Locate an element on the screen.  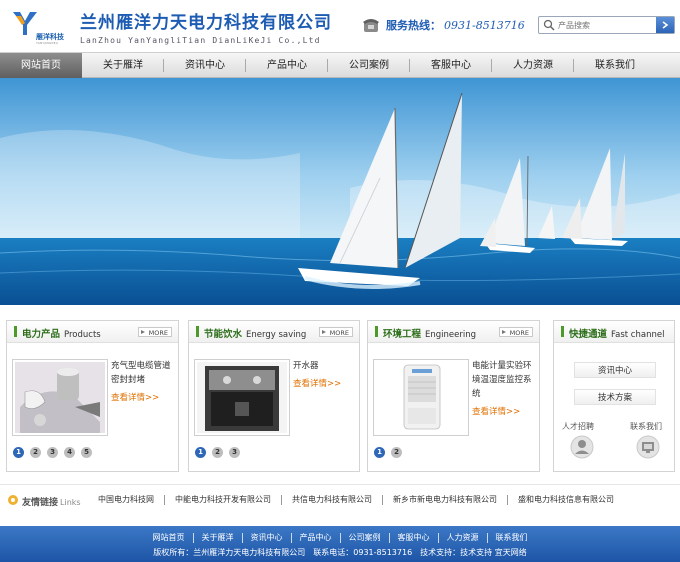
friend-link: 中国电力科技网 is located at coordinates (126, 500).